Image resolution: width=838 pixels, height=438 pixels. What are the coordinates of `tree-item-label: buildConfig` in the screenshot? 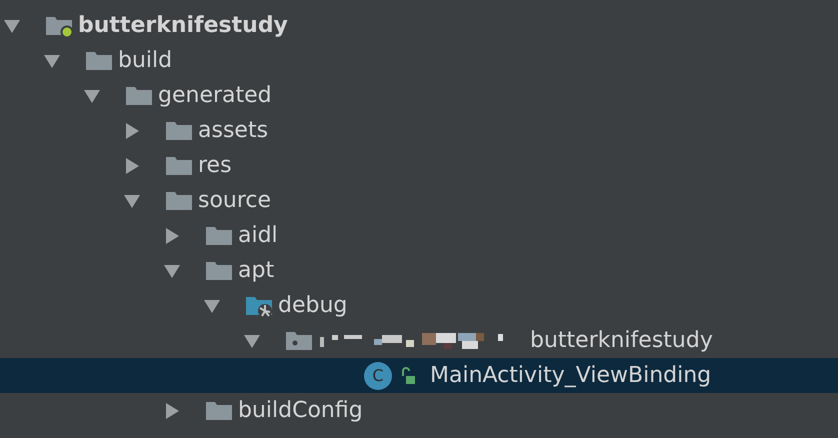 It's located at (300, 410).